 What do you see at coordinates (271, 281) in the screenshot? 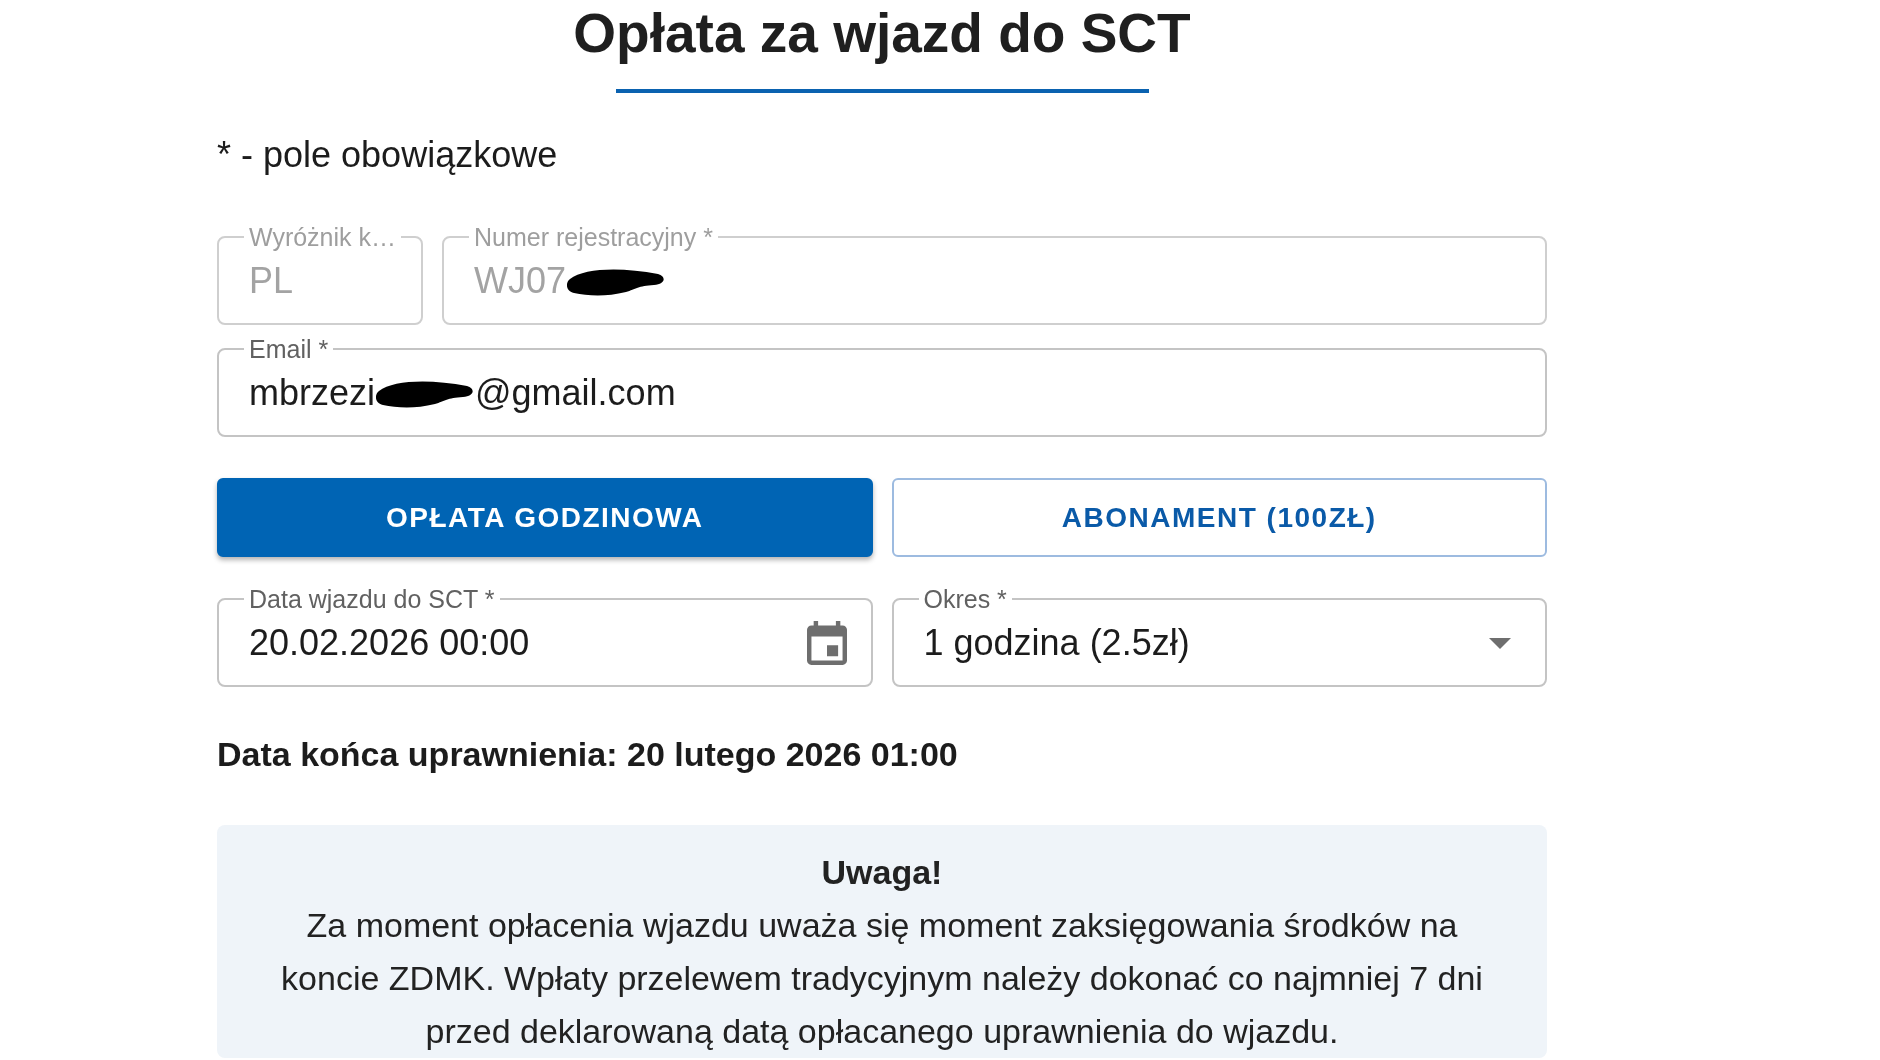
I see `field-value: PL` at bounding box center [271, 281].